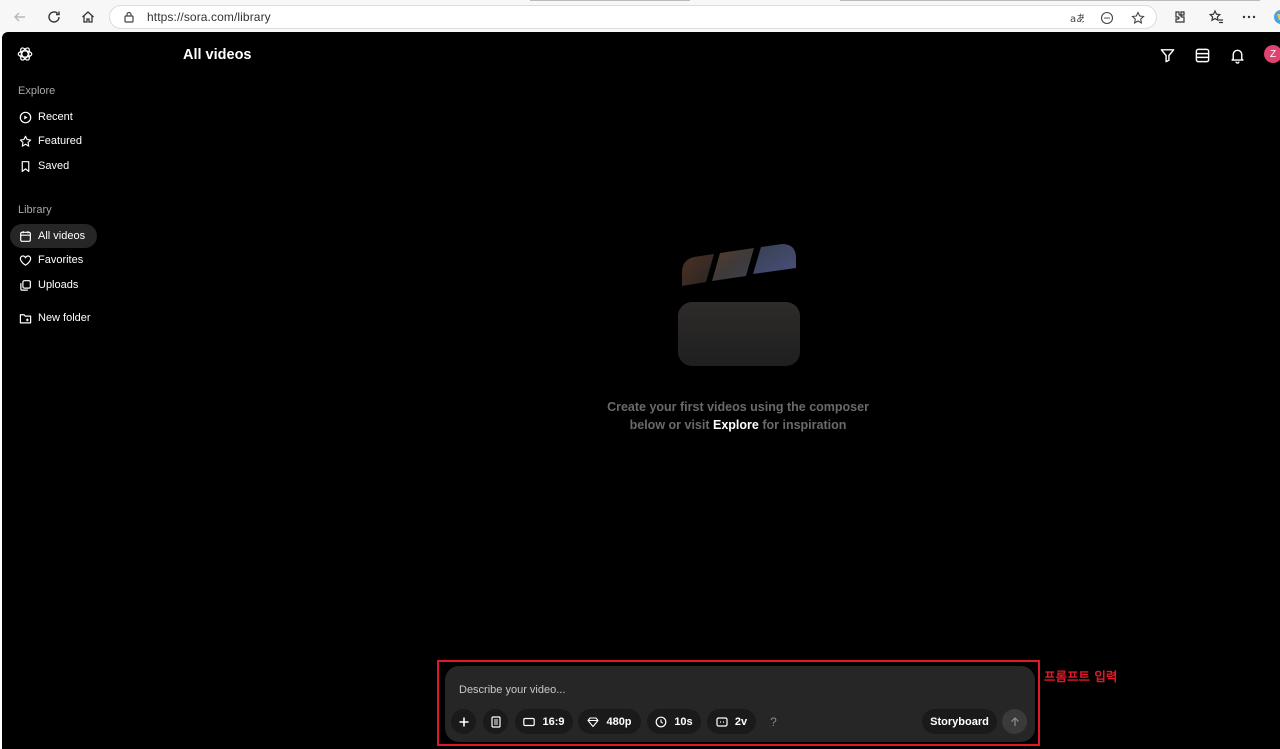 This screenshot has height=749, width=1280. Describe the element at coordinates (1107, 18) in the screenshot. I see `reader-icon` at that location.